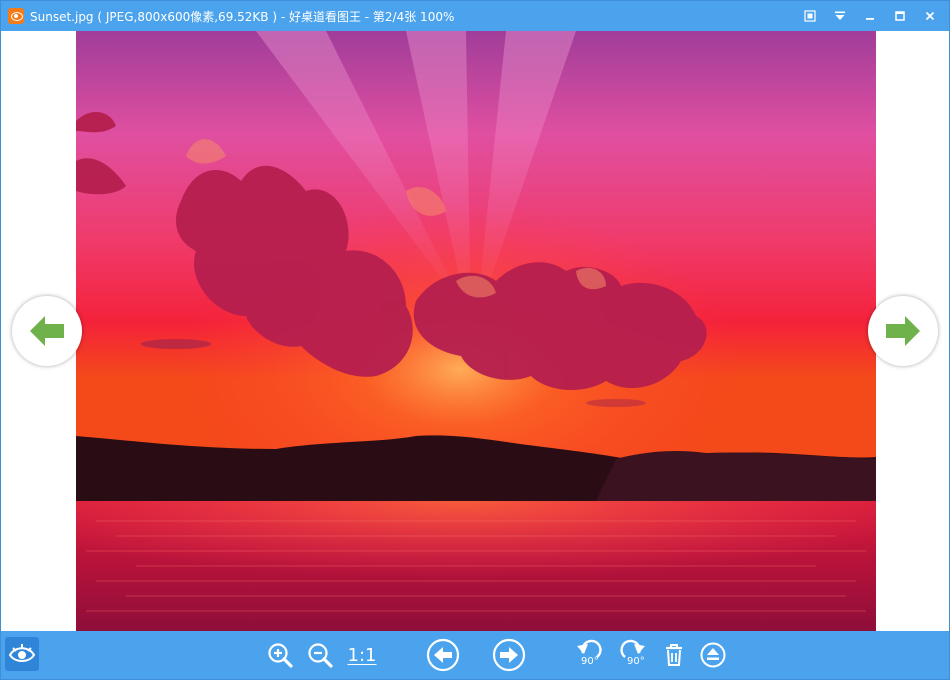 This screenshot has height=680, width=950. I want to click on maximize-icon, so click(900, 16).